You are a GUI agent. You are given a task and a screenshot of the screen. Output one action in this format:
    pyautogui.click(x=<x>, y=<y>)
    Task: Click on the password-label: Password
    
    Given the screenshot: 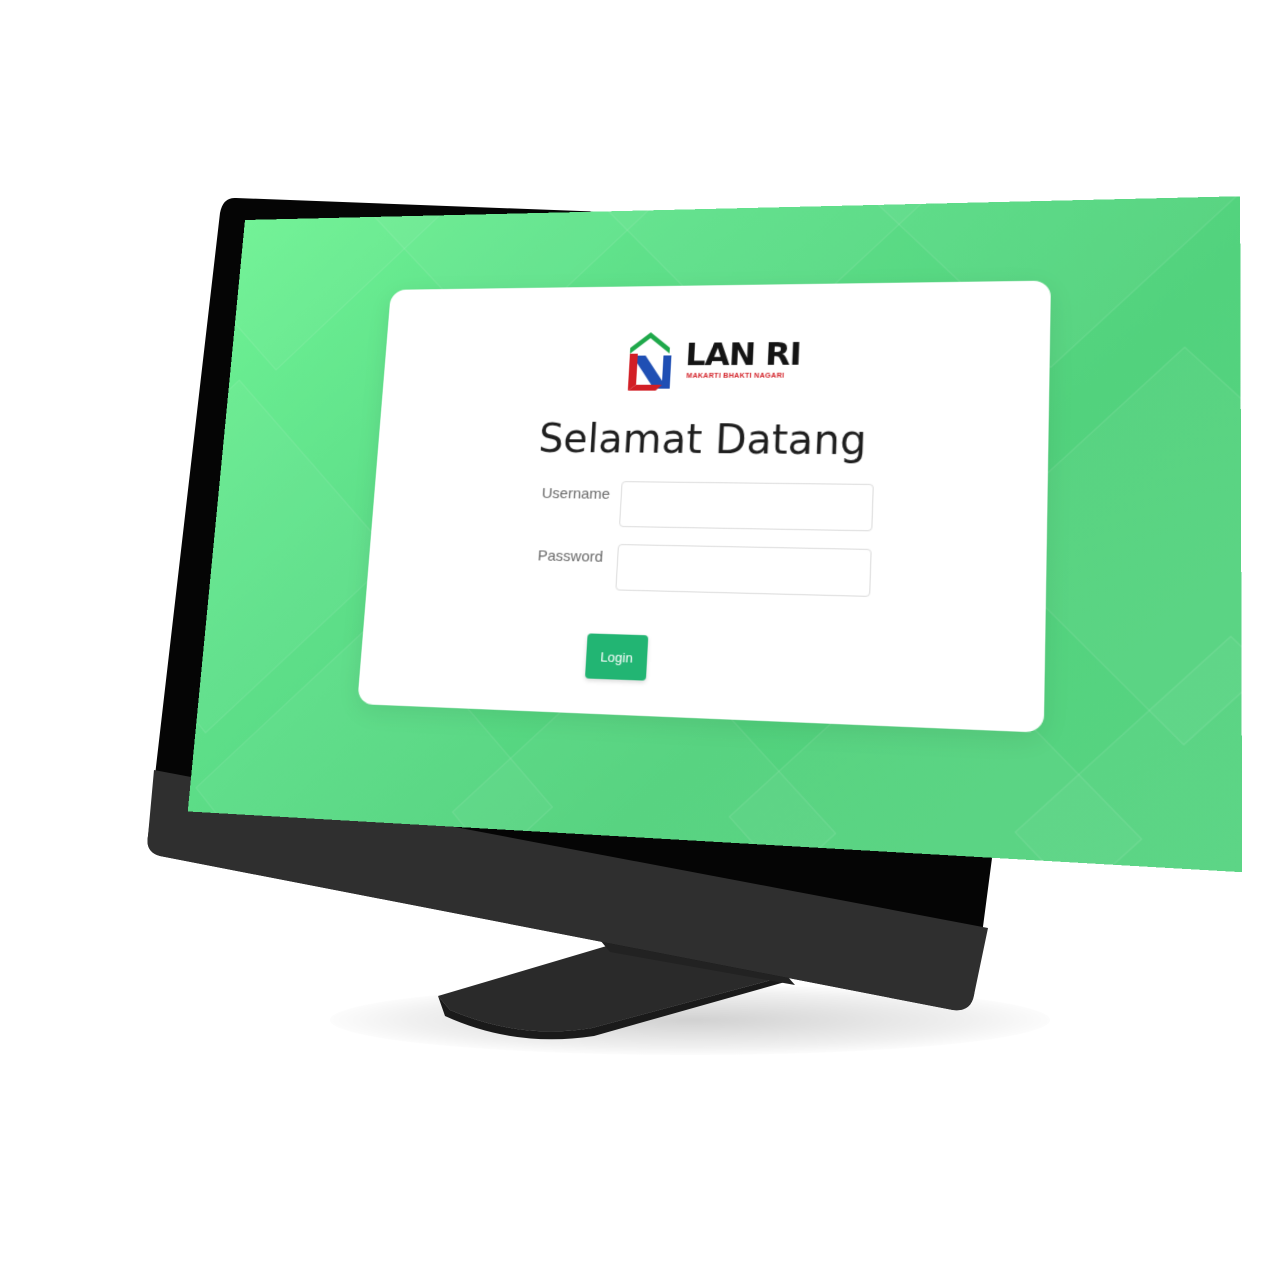 What is the action you would take?
    pyautogui.click(x=570, y=556)
    